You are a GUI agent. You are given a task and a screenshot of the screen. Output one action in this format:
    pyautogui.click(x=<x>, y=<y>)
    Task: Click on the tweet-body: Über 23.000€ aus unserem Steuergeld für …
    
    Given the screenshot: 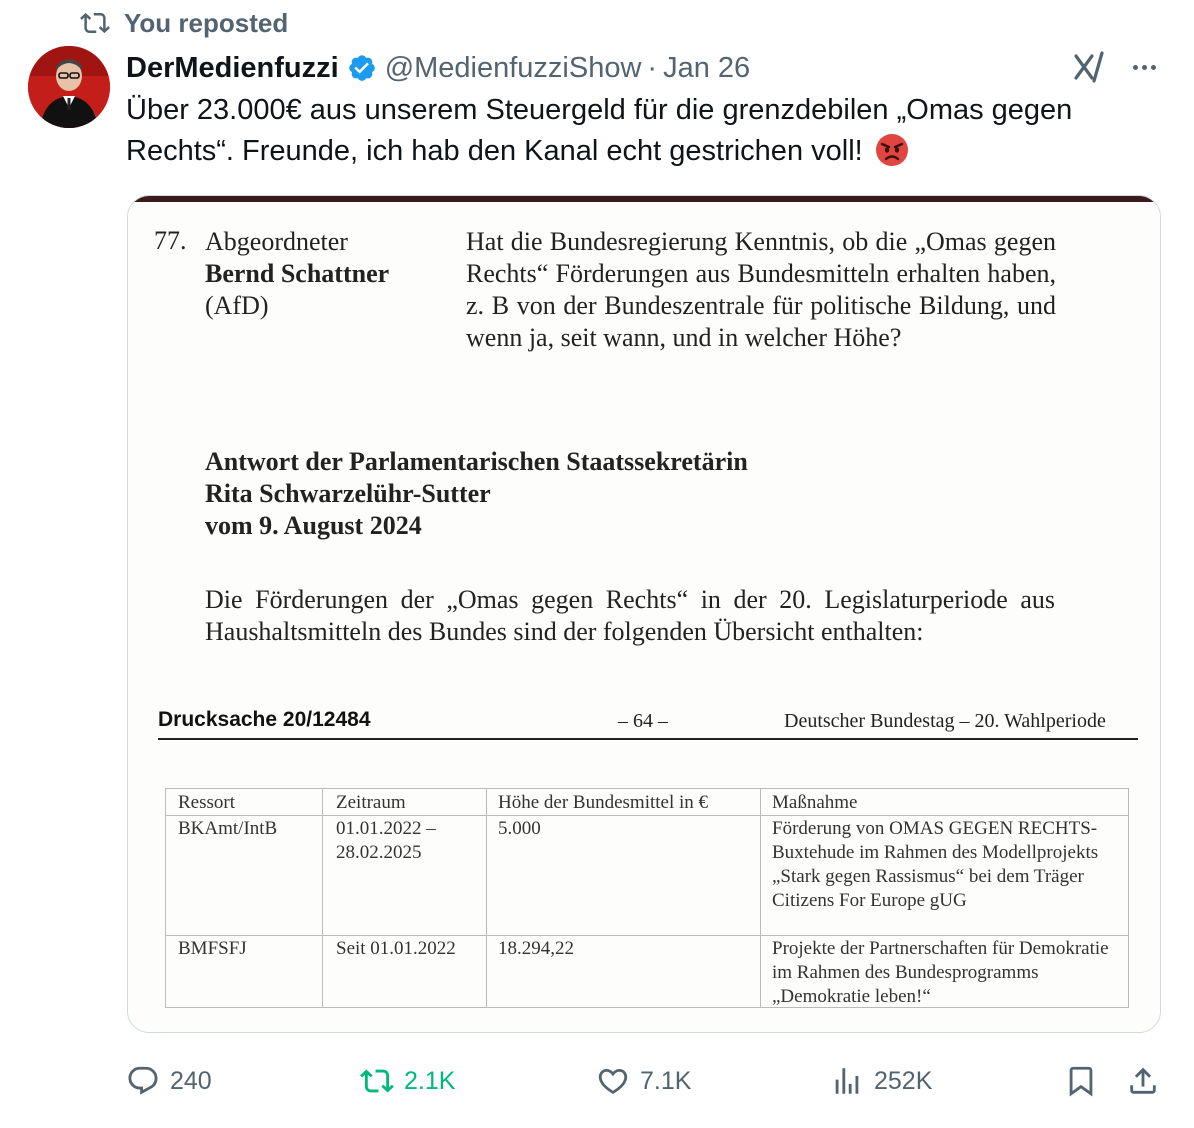 What is the action you would take?
    pyautogui.click(x=599, y=130)
    